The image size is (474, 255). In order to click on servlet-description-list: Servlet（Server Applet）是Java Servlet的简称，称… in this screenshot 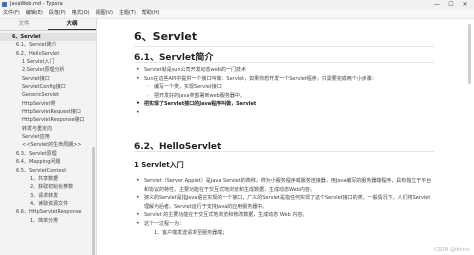, I will do `click(284, 207)`.